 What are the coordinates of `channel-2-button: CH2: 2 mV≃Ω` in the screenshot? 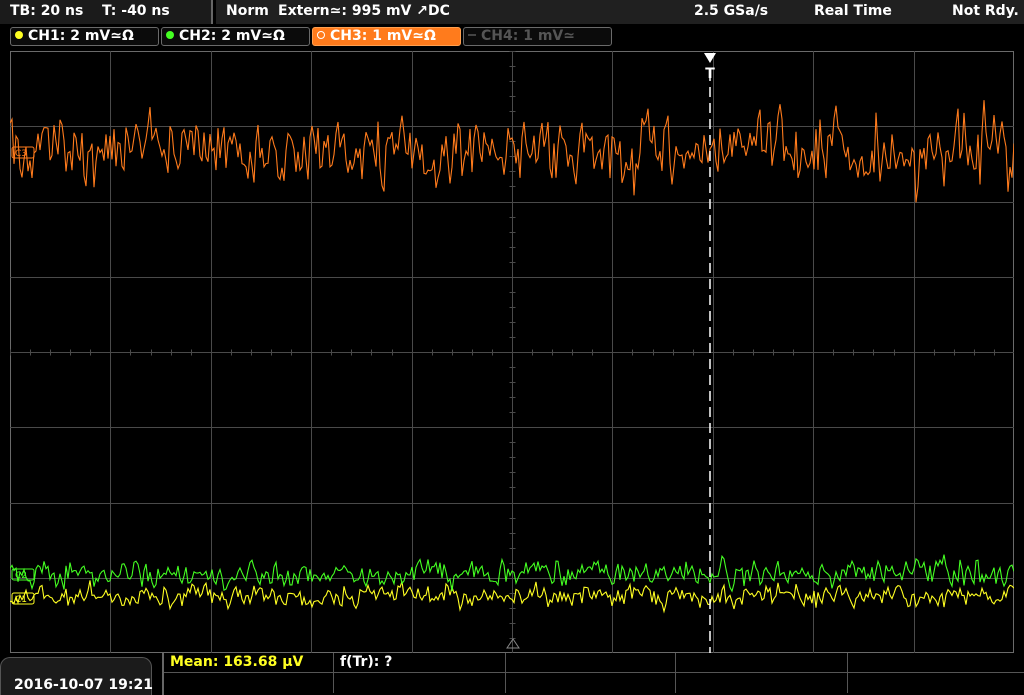 It's located at (235, 36).